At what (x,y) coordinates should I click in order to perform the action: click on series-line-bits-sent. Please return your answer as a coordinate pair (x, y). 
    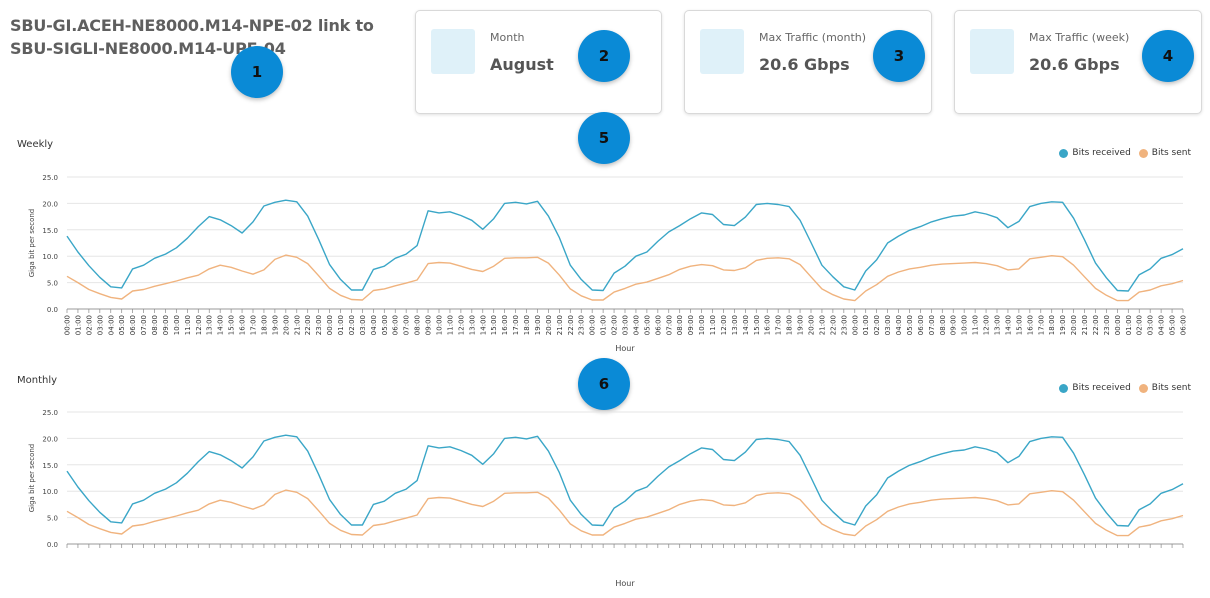
    Looking at the image, I should click on (625, 278).